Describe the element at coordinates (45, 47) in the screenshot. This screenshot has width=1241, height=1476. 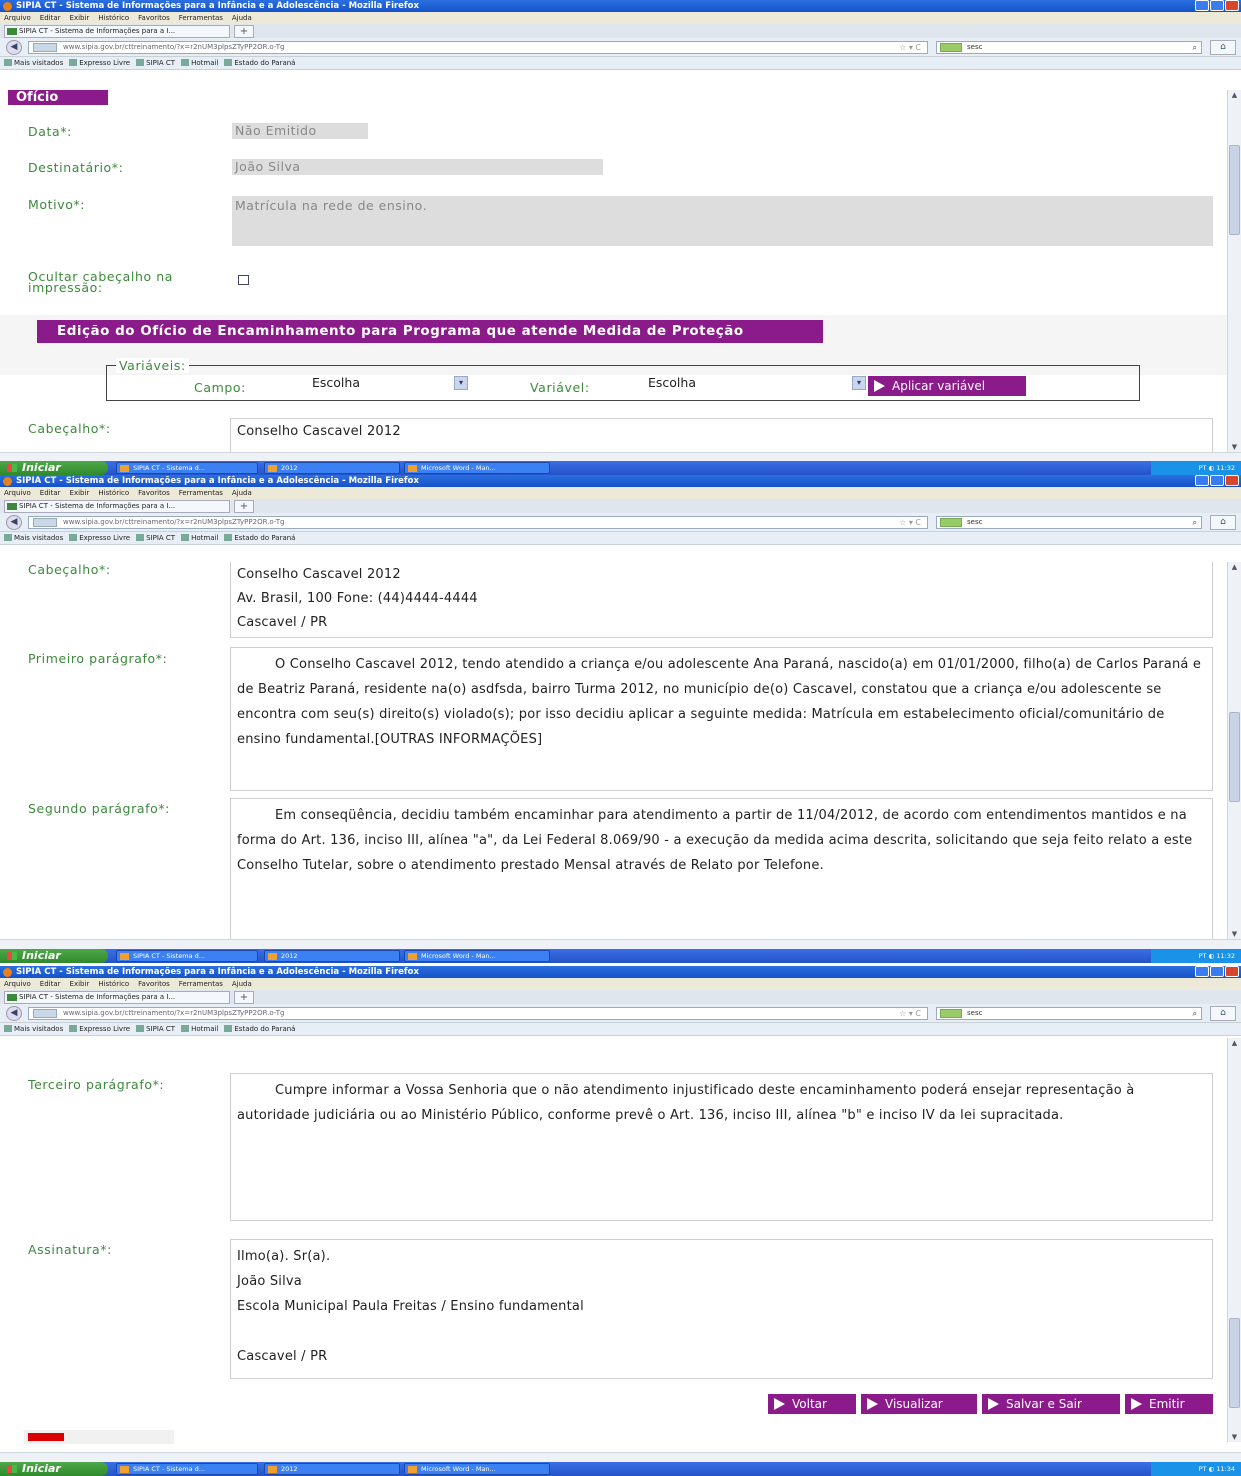
I see `site-identity-icon` at that location.